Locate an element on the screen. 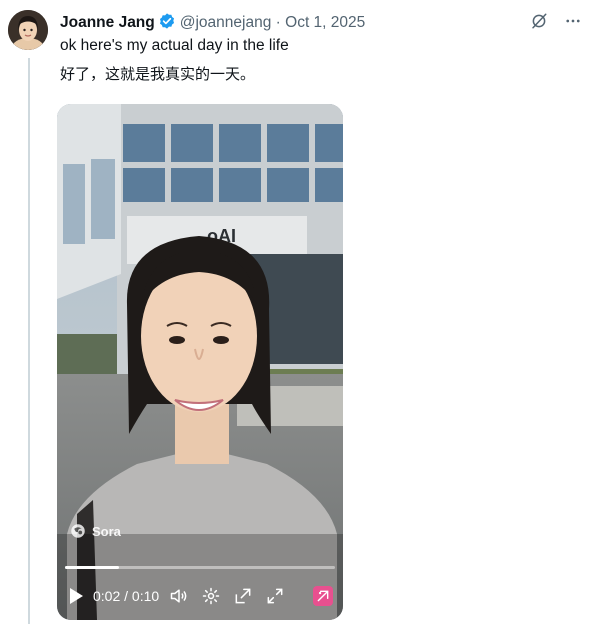 This screenshot has width=600, height=624. post-actions-top is located at coordinates (556, 21).